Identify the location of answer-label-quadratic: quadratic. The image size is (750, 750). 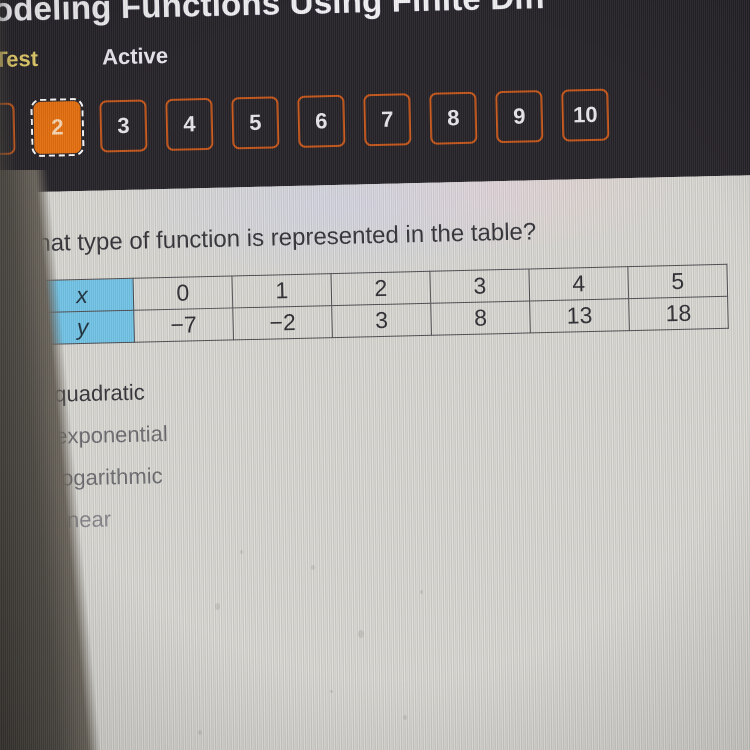
(99, 393).